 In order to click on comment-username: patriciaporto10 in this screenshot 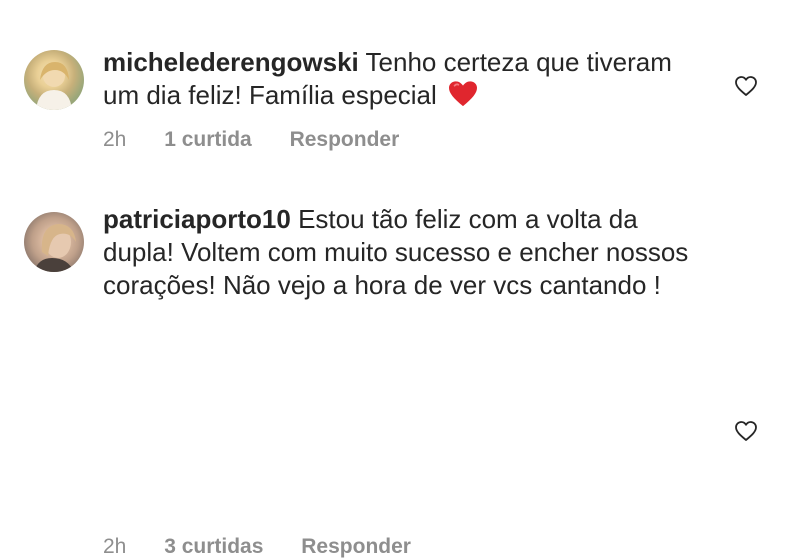, I will do `click(197, 219)`.